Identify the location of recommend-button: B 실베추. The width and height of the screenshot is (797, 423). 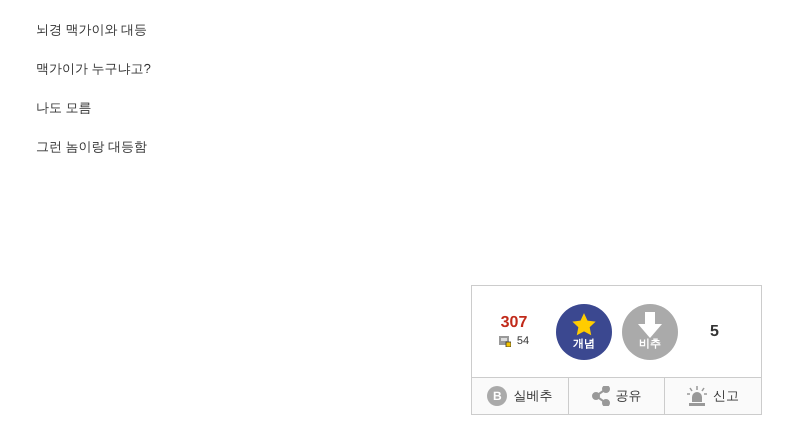
(519, 396).